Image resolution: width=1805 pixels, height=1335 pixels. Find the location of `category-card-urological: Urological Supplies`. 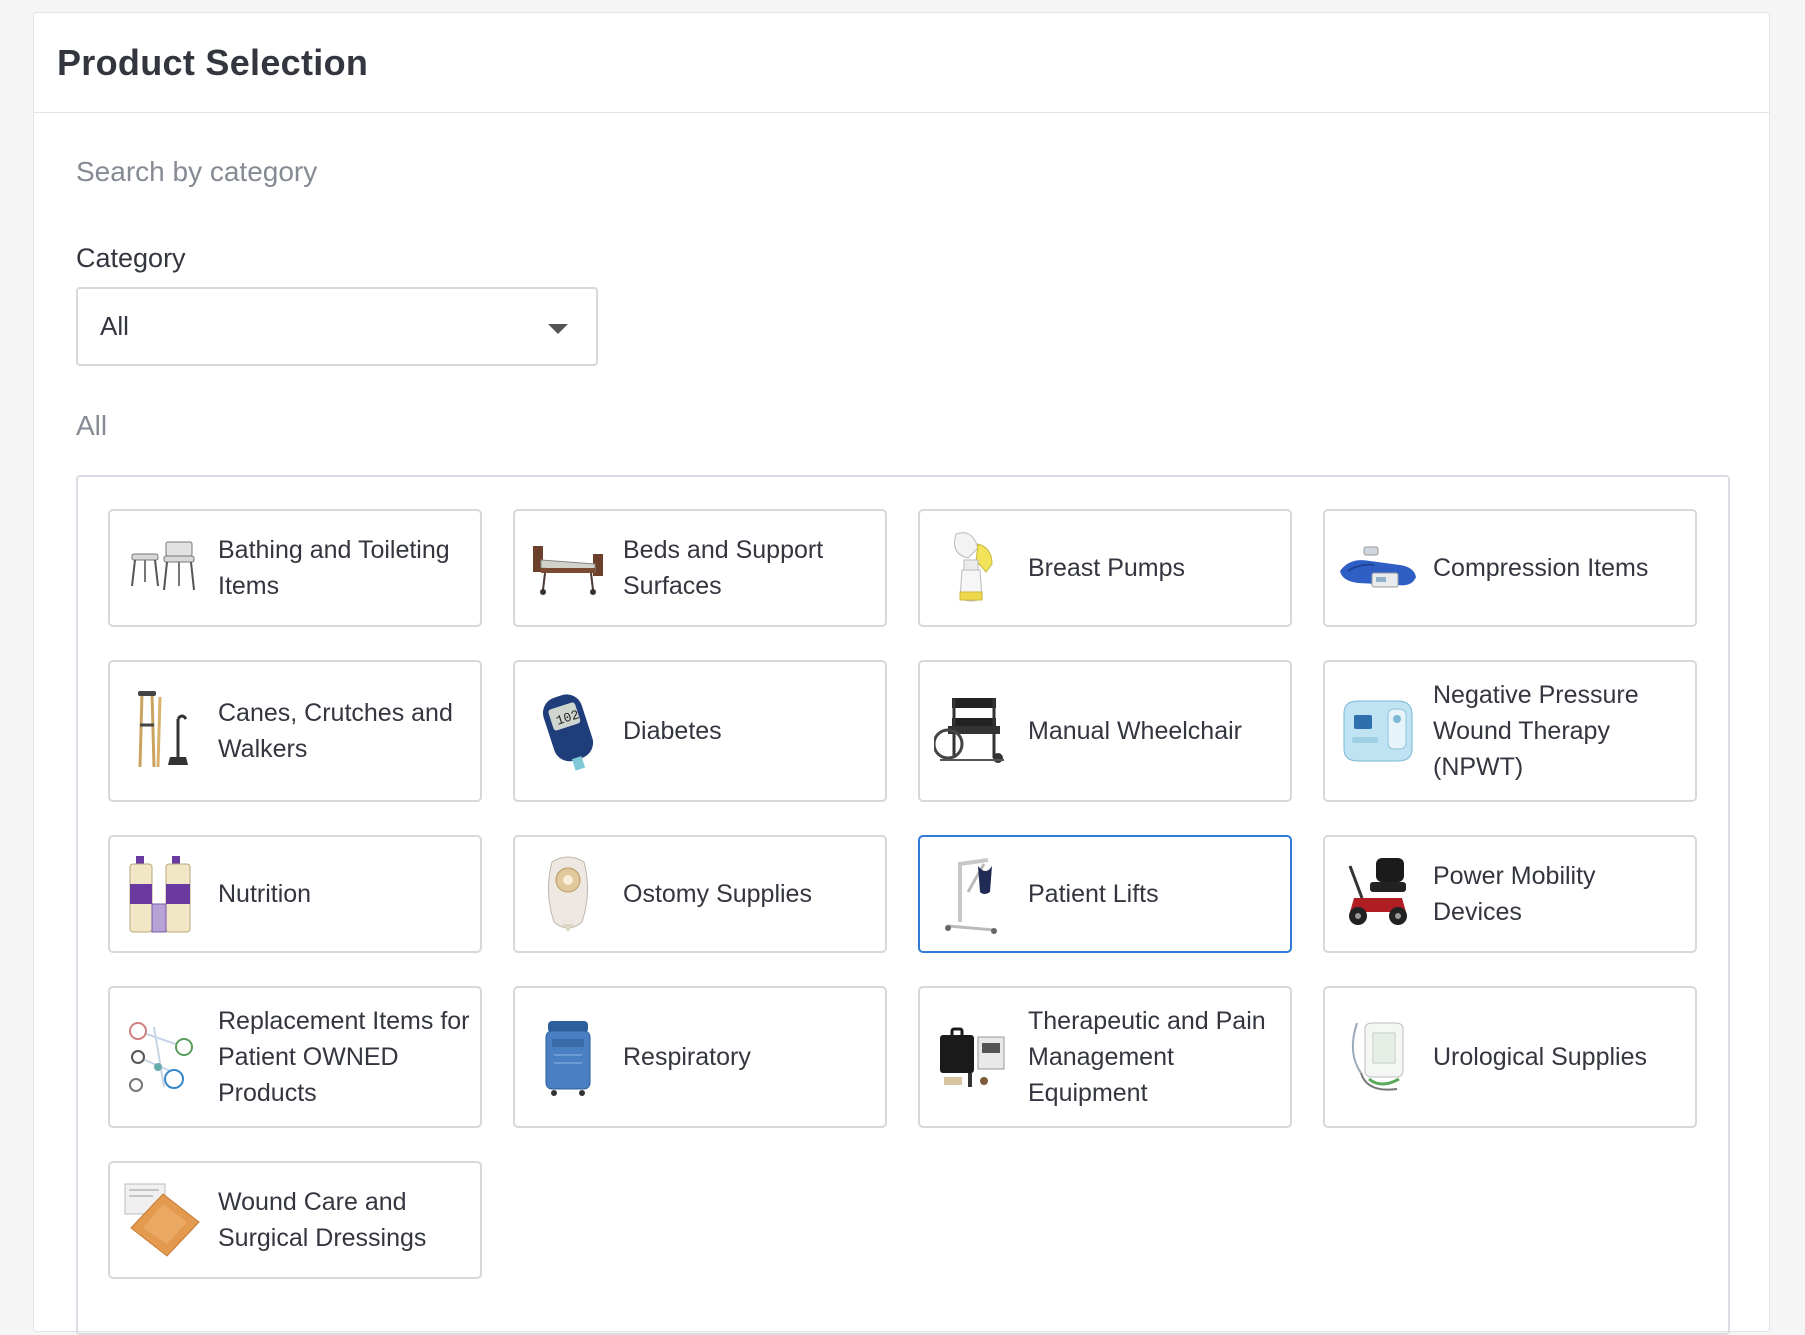

category-card-urological: Urological Supplies is located at coordinates (1510, 1057).